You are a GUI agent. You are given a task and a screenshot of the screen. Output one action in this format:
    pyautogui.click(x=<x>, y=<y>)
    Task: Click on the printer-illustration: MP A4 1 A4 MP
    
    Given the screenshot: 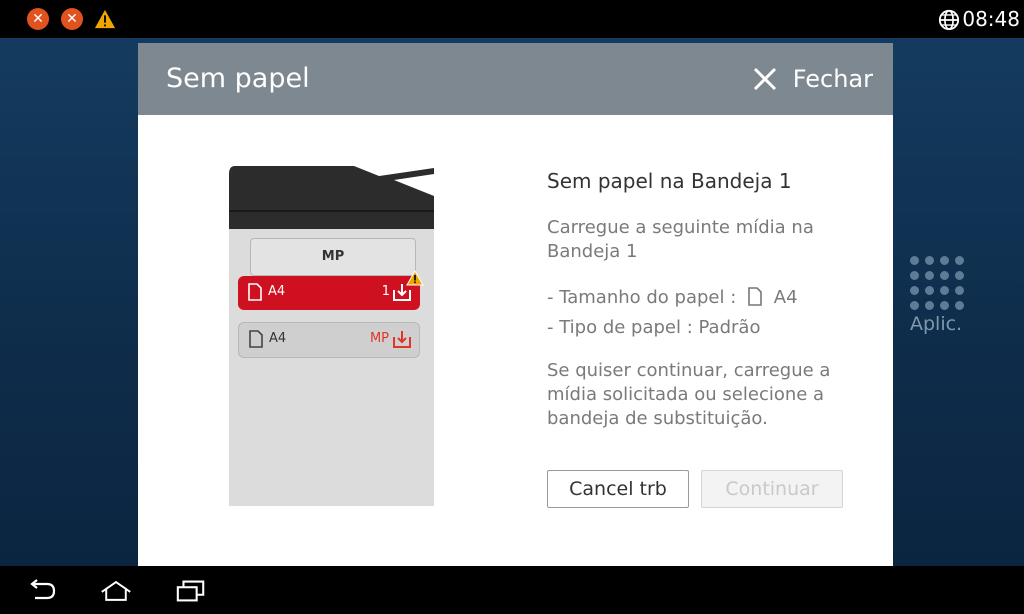 What is the action you would take?
    pyautogui.click(x=331, y=336)
    